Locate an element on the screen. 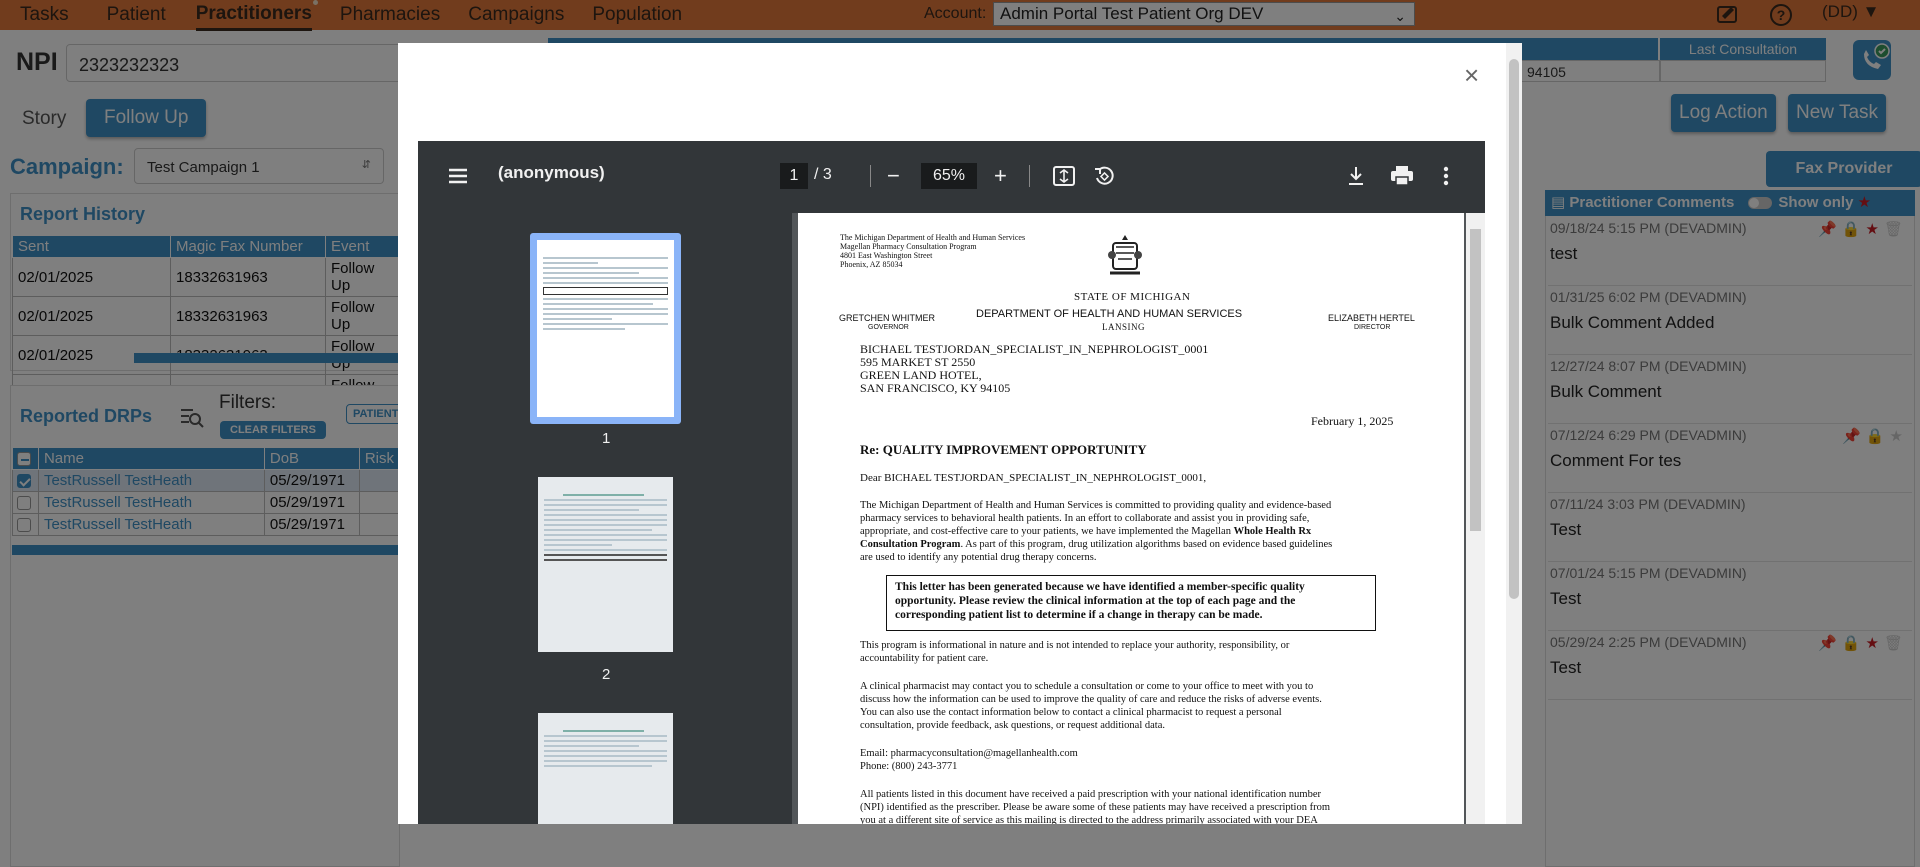 The image size is (1920, 867). letter-date: February 1, 2025 is located at coordinates (1352, 421).